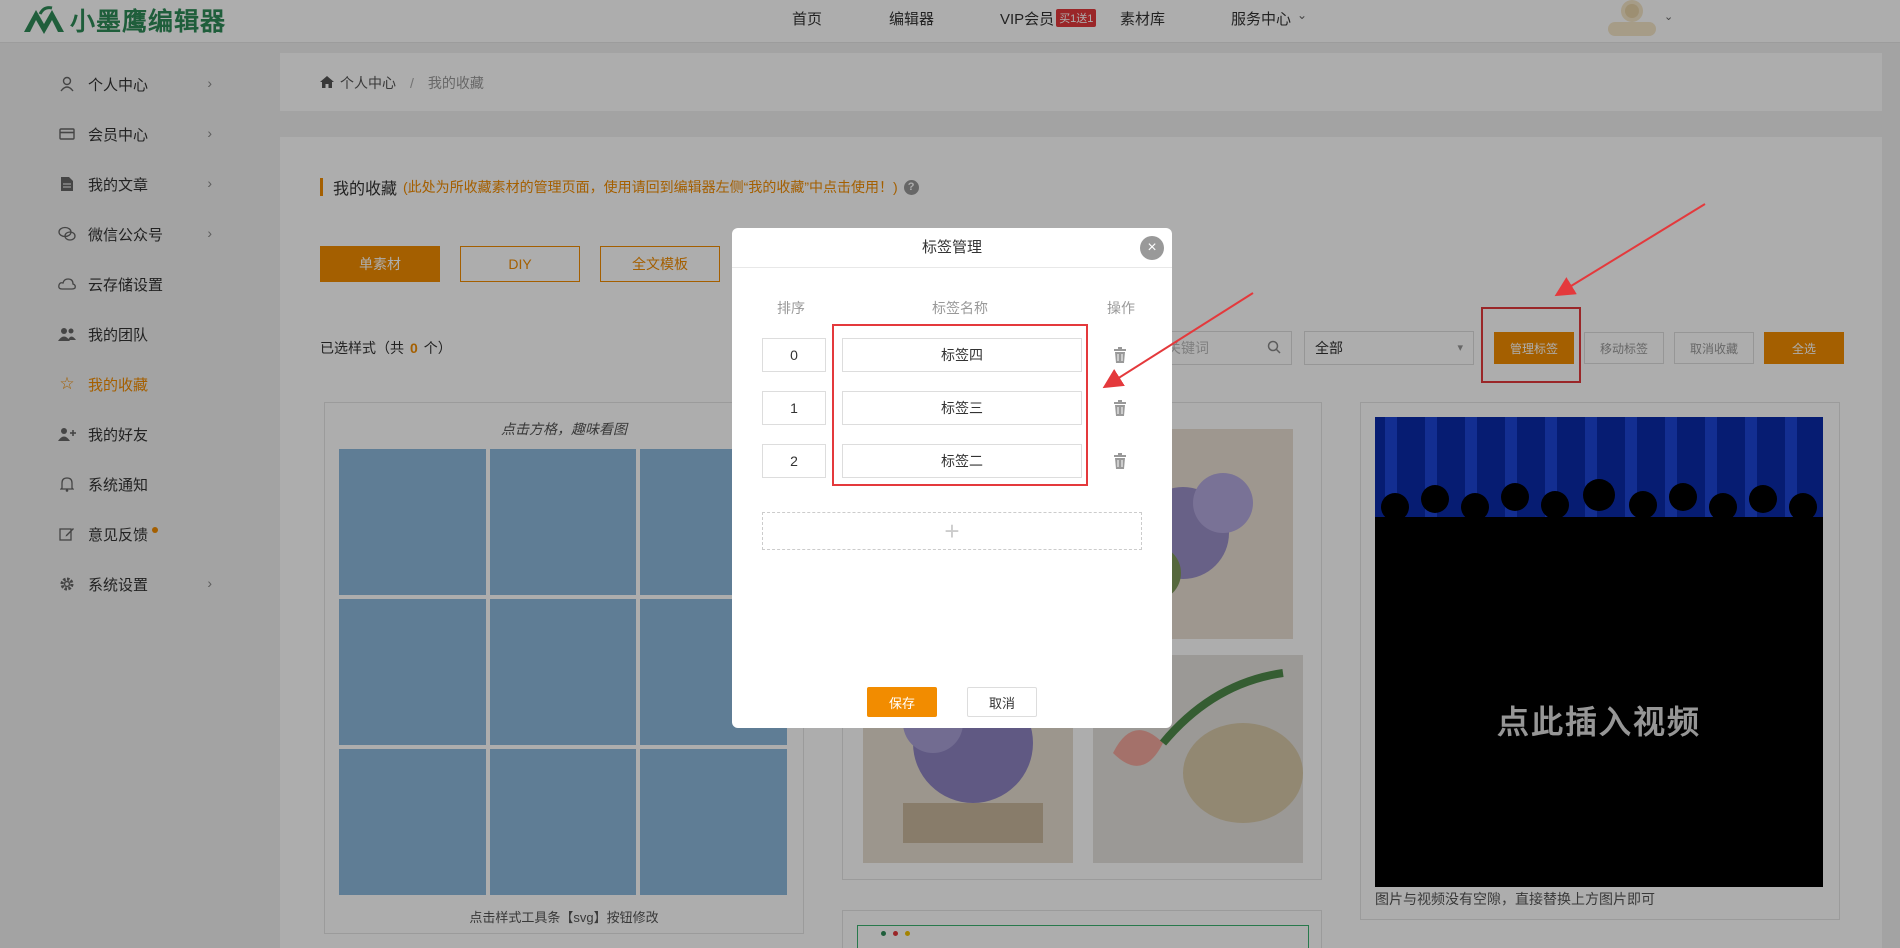  I want to click on tag-order-input: 2, so click(794, 461).